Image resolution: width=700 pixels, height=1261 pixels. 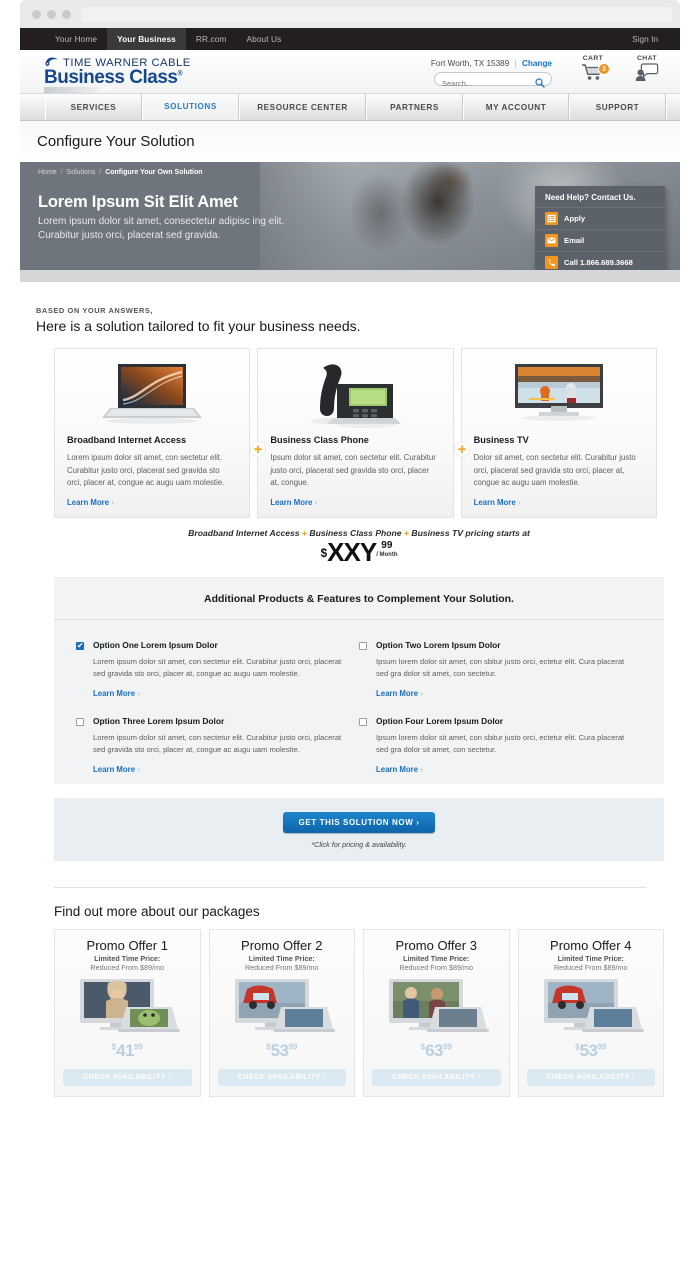 I want to click on chat-label: CHAT, so click(x=647, y=58).